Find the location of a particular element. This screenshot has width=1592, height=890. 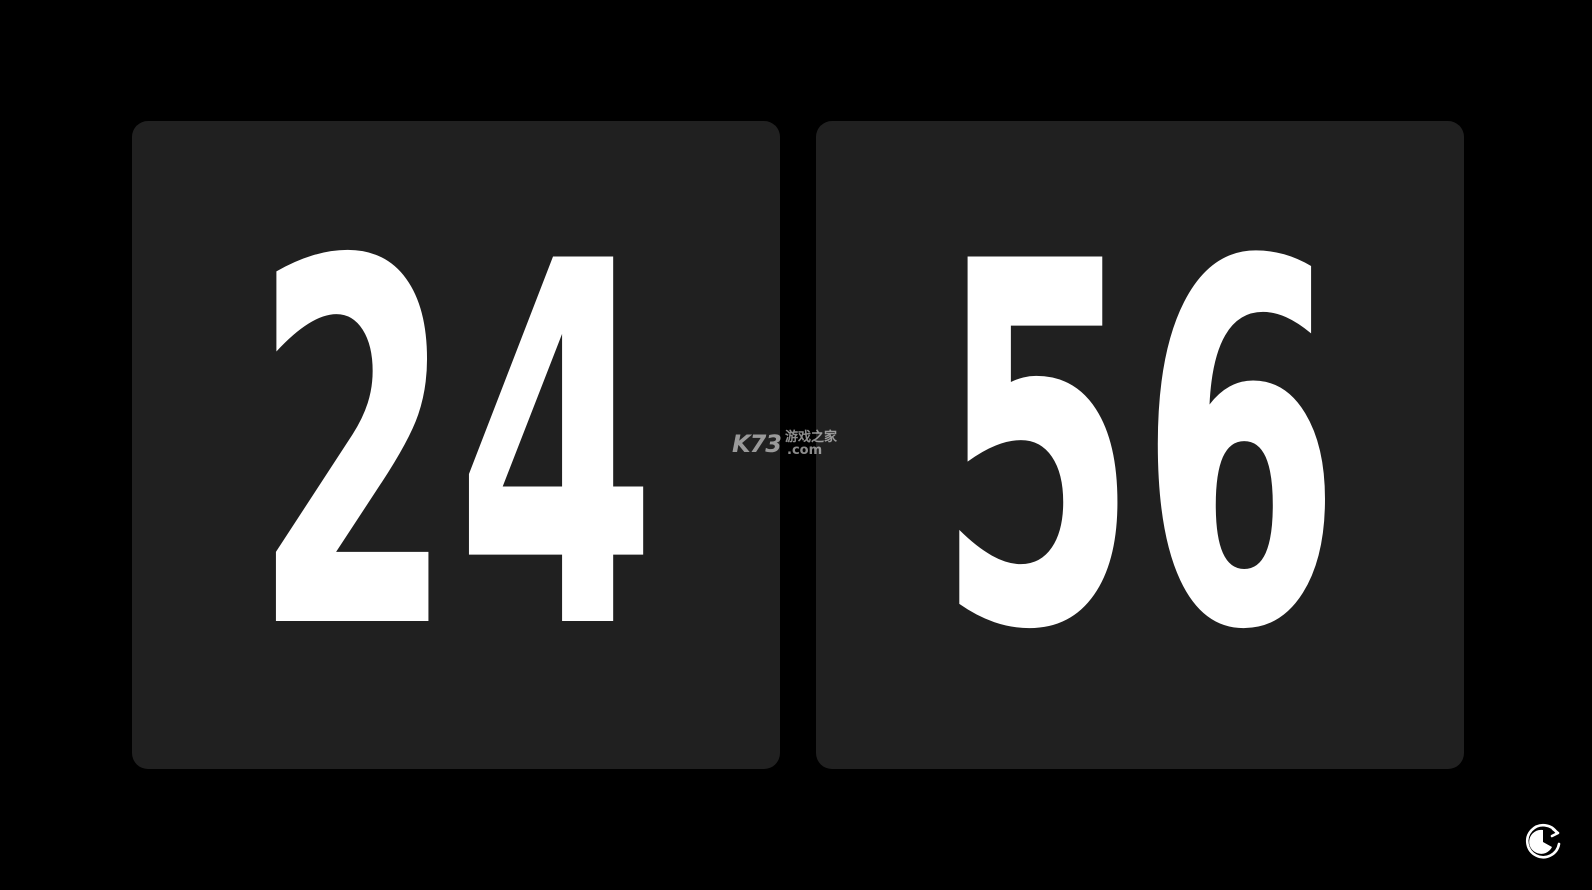

watermark-text: 游戏之家 .com is located at coordinates (811, 444).